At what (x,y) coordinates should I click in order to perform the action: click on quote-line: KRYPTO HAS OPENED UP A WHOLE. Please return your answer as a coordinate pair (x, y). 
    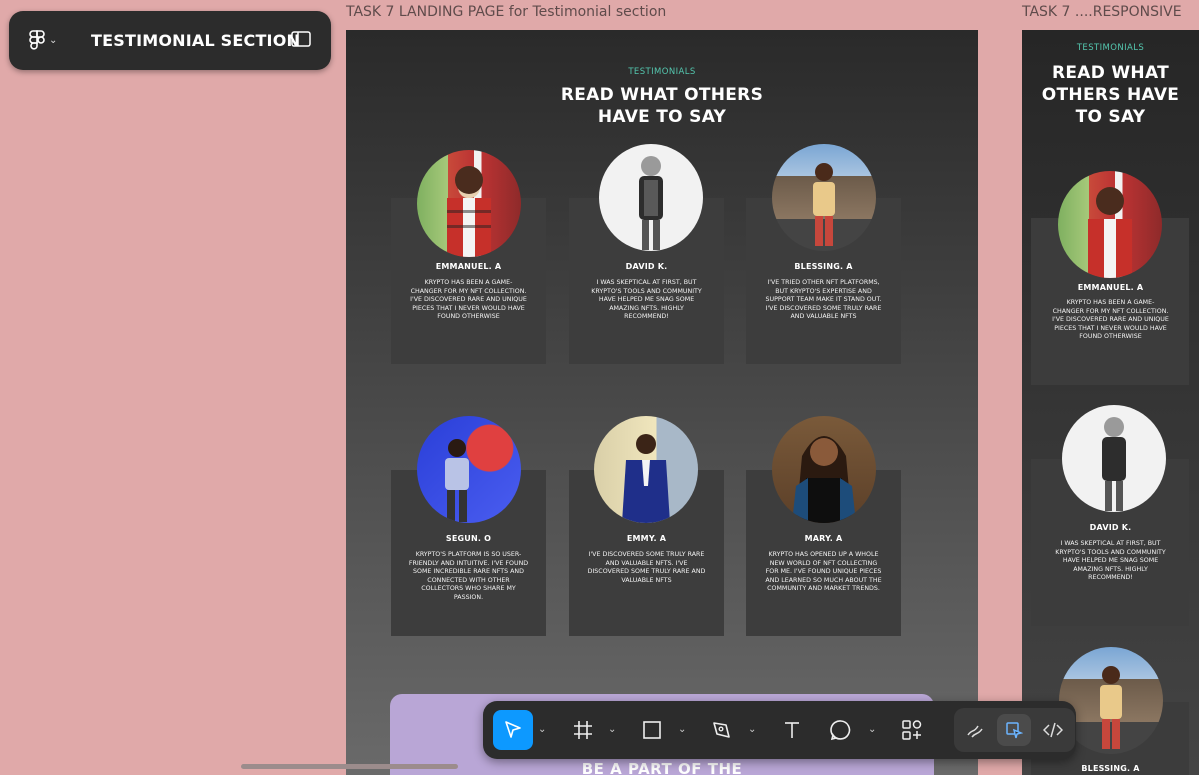
    Looking at the image, I should click on (823, 554).